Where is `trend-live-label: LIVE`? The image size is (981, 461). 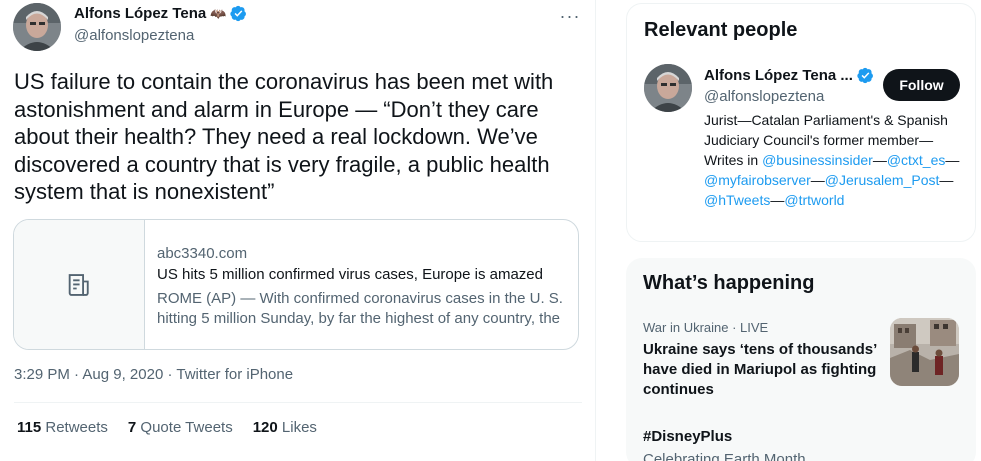
trend-live-label: LIVE is located at coordinates (754, 327).